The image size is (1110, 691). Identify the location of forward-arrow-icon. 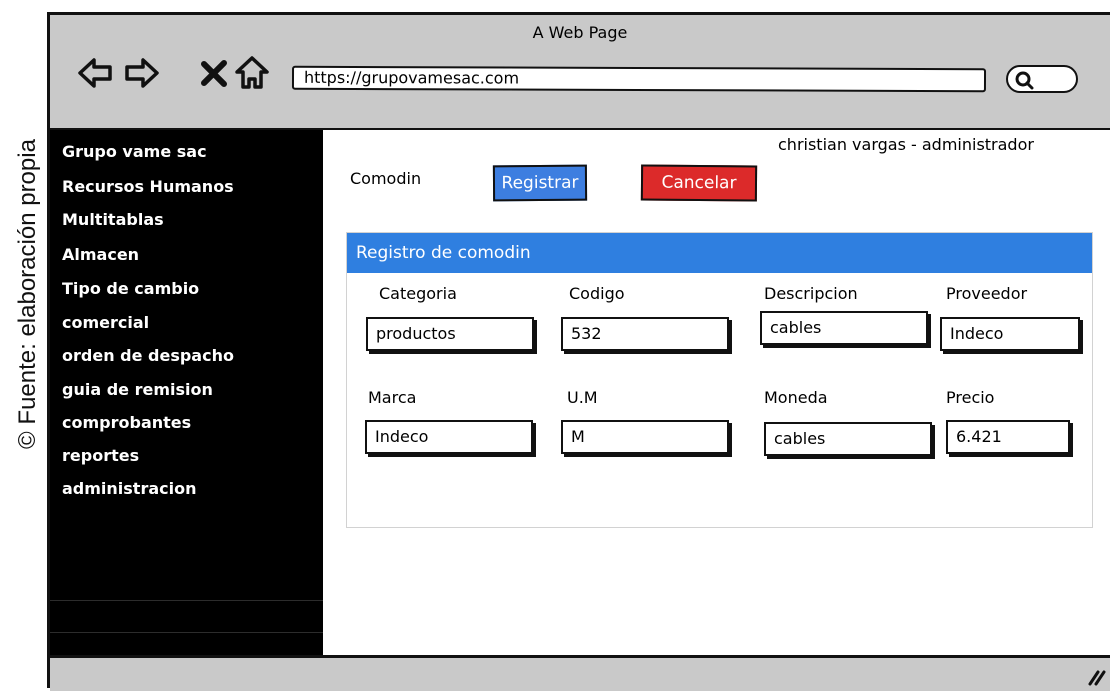
(142, 73).